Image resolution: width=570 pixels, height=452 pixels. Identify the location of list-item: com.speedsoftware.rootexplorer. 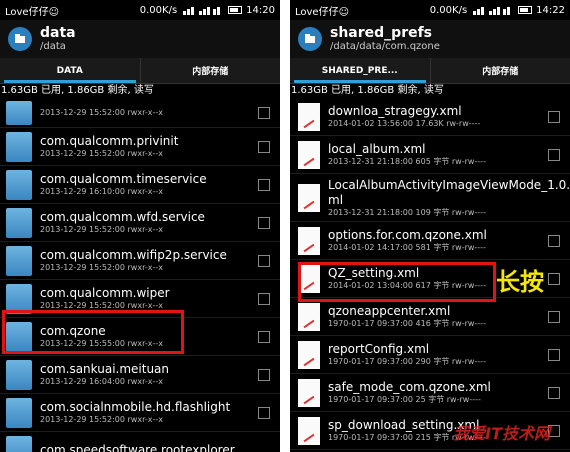
(140, 442).